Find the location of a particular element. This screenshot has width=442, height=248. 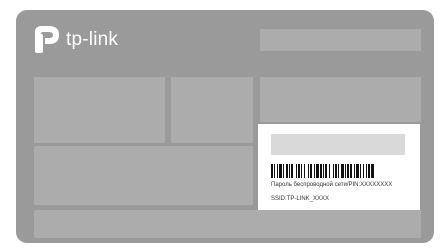

tp-link-logo-icon is located at coordinates (47, 39).